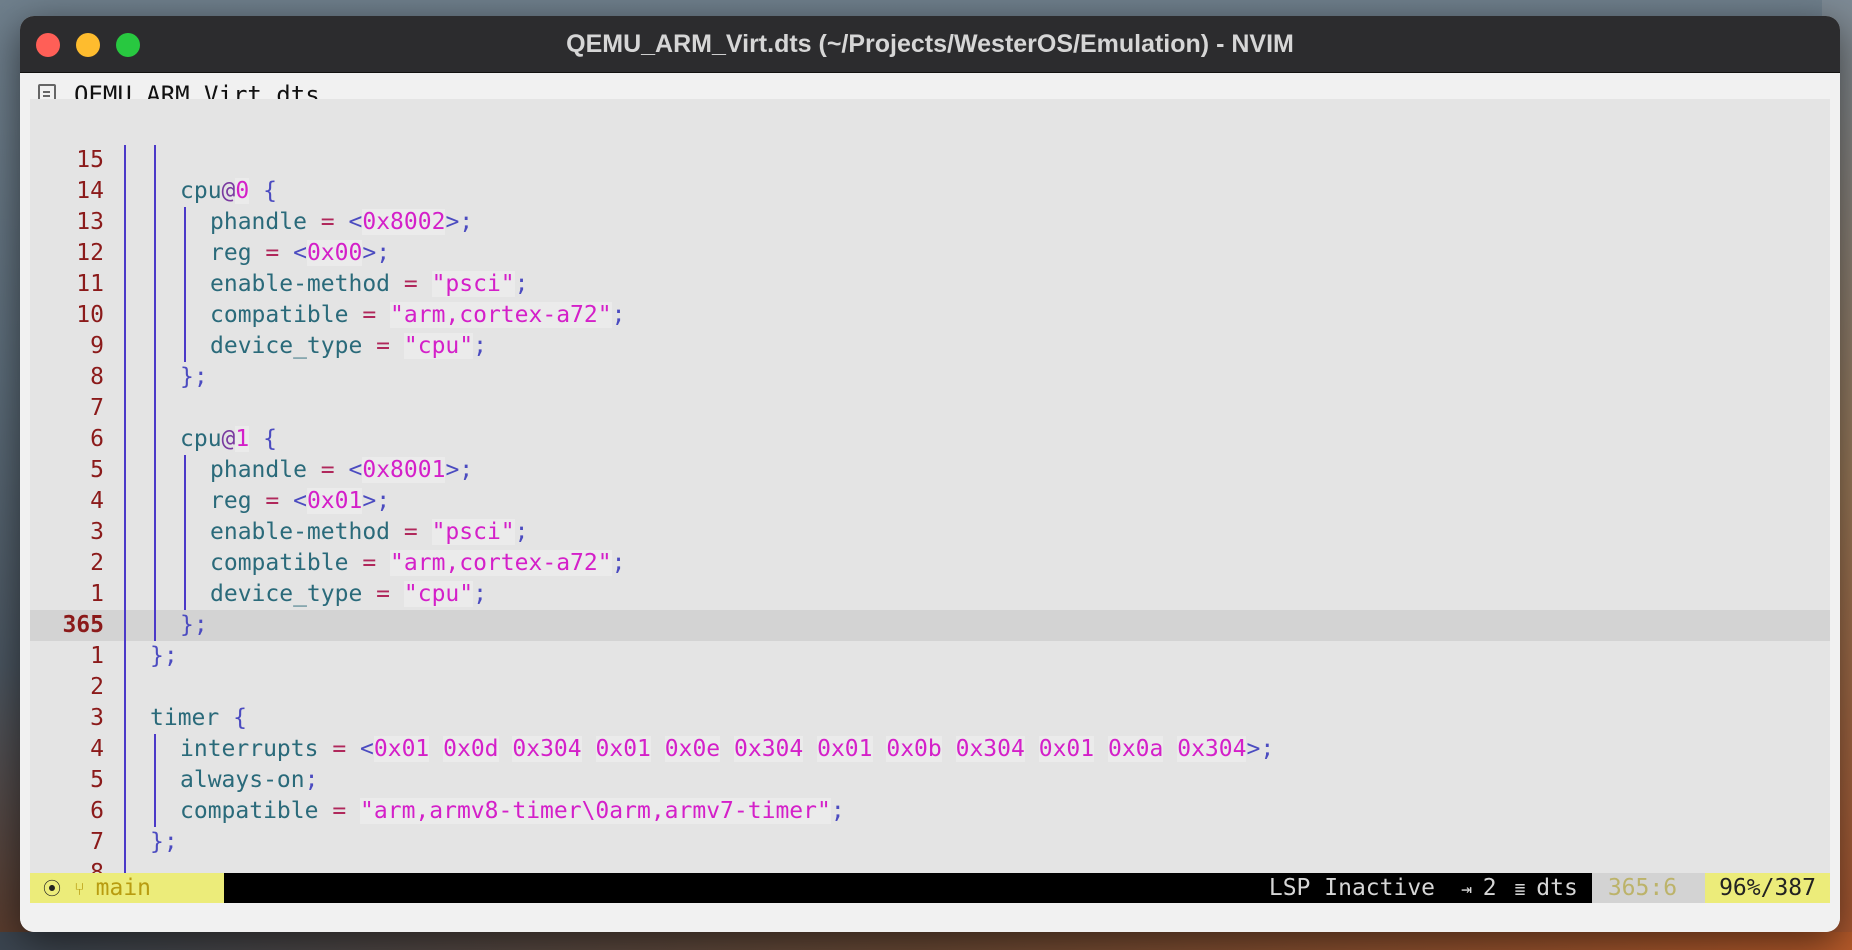 The width and height of the screenshot is (1852, 950). Describe the element at coordinates (97, 594) in the screenshot. I see `line-number: 1` at that location.